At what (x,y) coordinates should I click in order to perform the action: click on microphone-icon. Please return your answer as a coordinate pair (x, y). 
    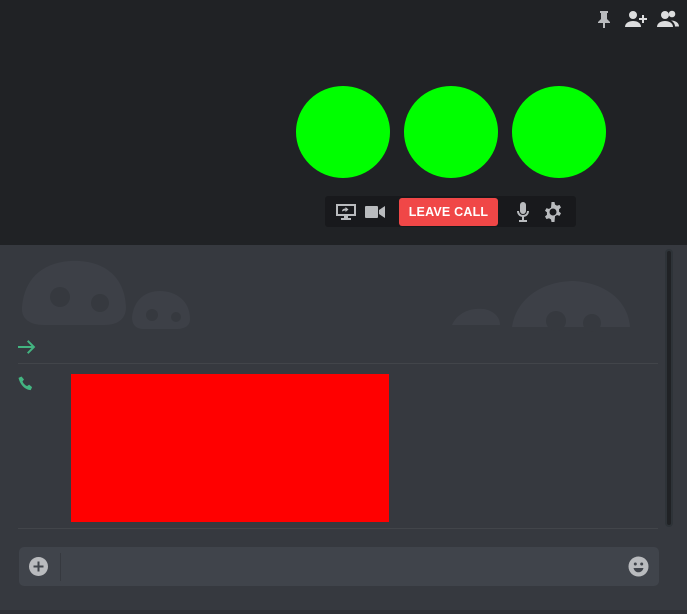
    Looking at the image, I should click on (523, 212).